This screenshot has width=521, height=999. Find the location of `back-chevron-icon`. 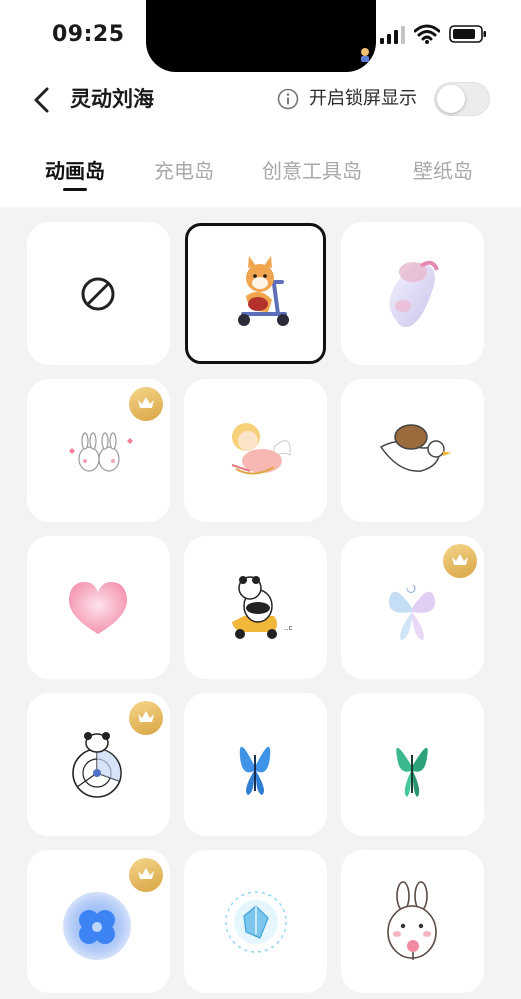

back-chevron-icon is located at coordinates (42, 100).